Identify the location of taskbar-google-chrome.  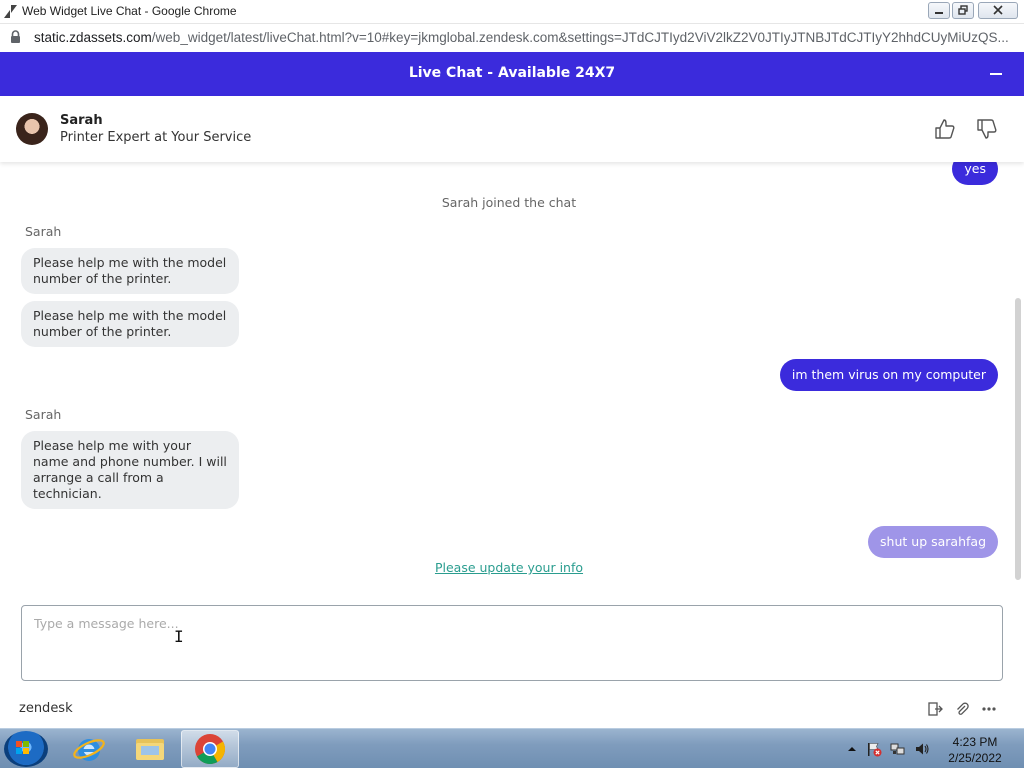
(210, 749).